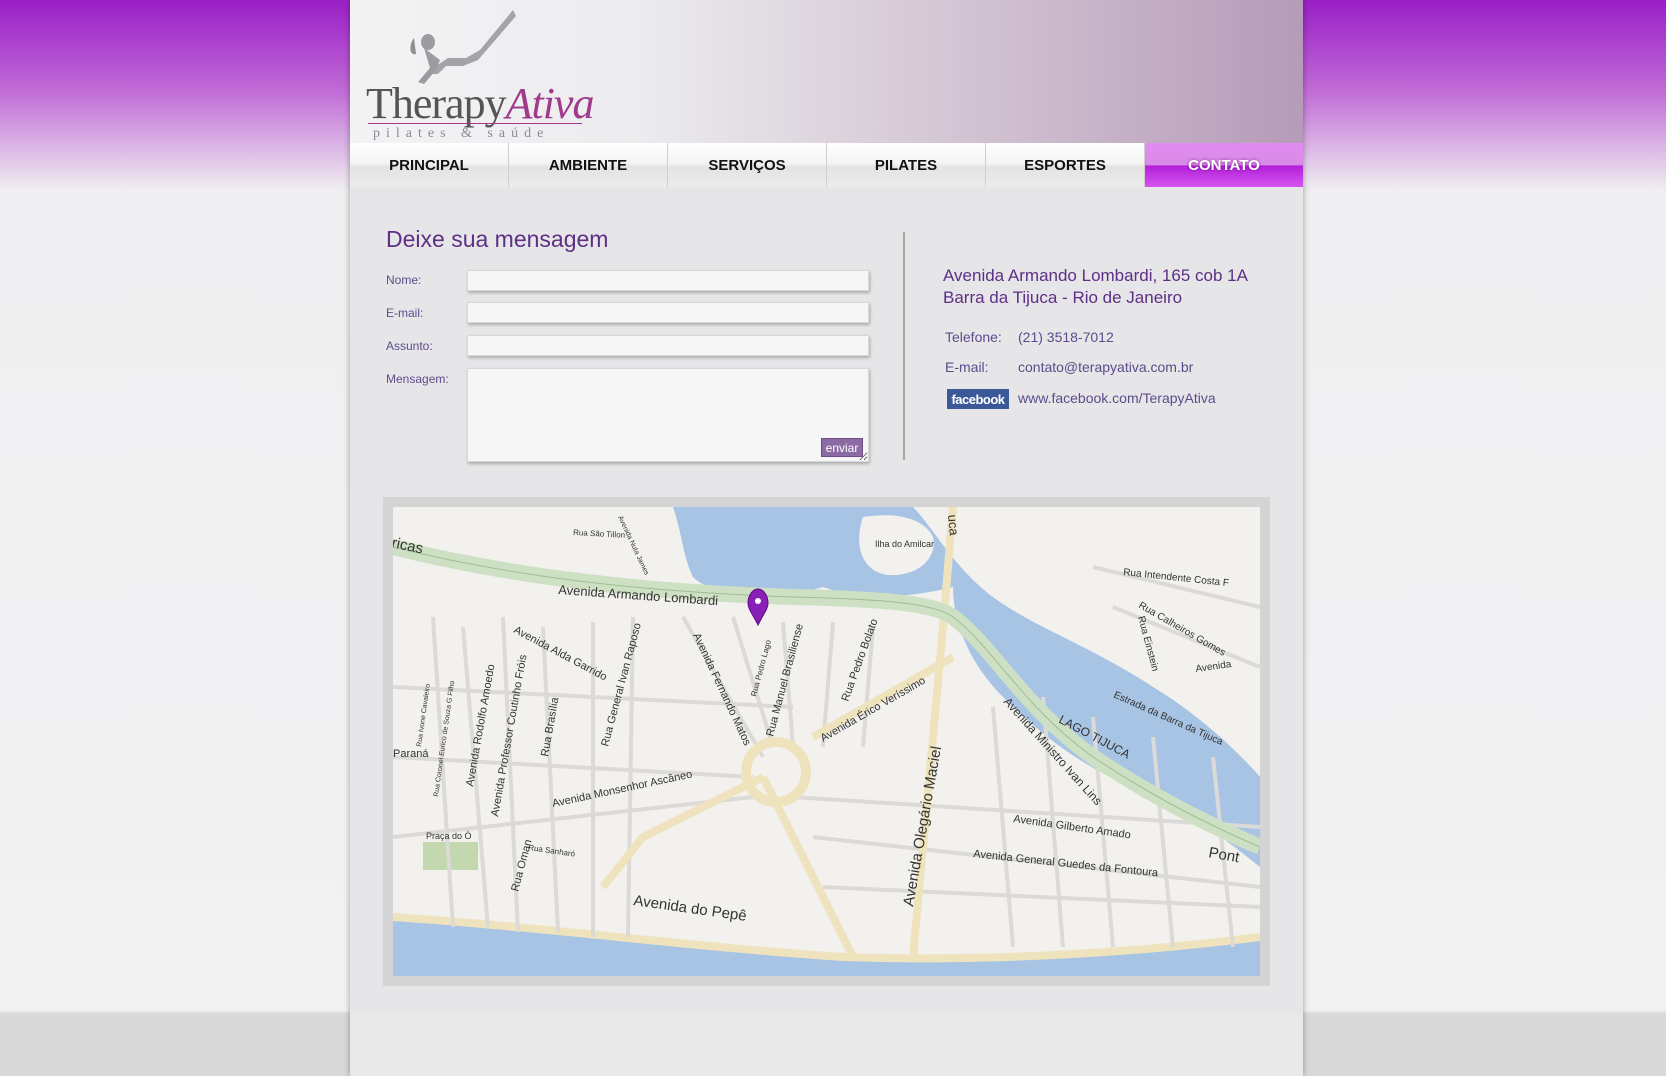 The image size is (1666, 1076). Describe the element at coordinates (1066, 863) in the screenshot. I see `street-label: Avenida General Guedes da Fontoura` at that location.